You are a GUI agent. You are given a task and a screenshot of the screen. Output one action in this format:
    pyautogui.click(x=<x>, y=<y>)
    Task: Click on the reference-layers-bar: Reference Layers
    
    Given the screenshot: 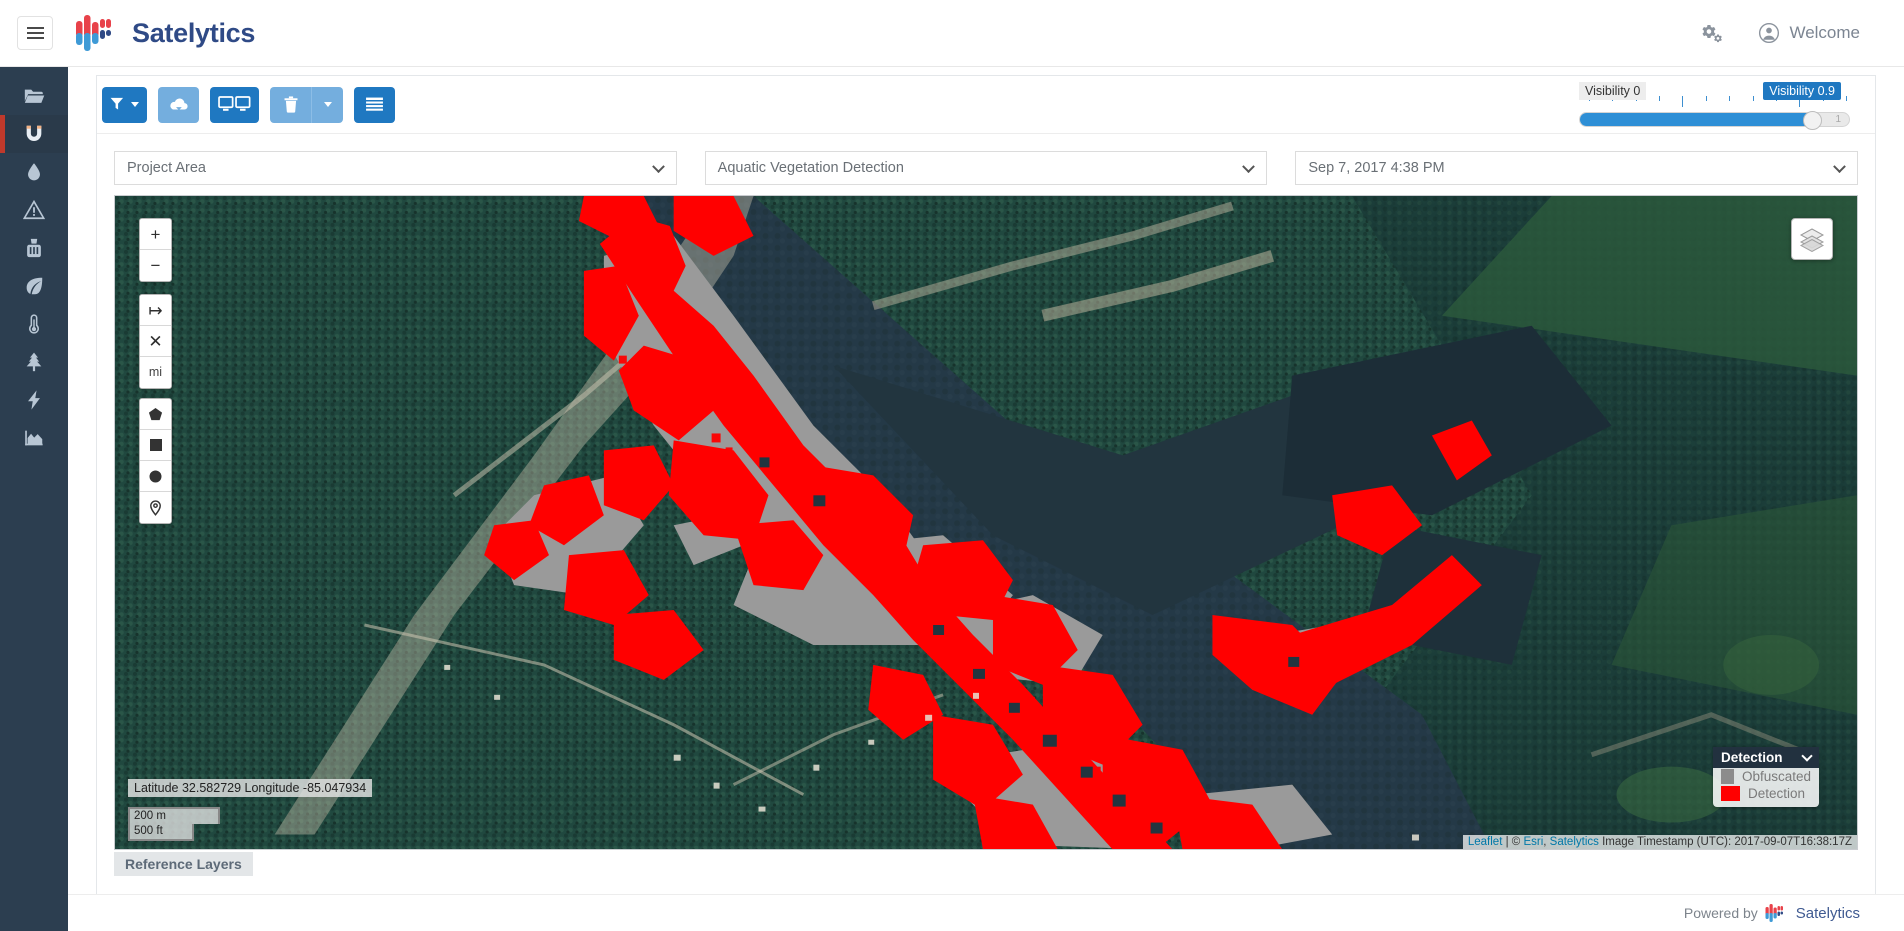 What is the action you would take?
    pyautogui.click(x=986, y=864)
    